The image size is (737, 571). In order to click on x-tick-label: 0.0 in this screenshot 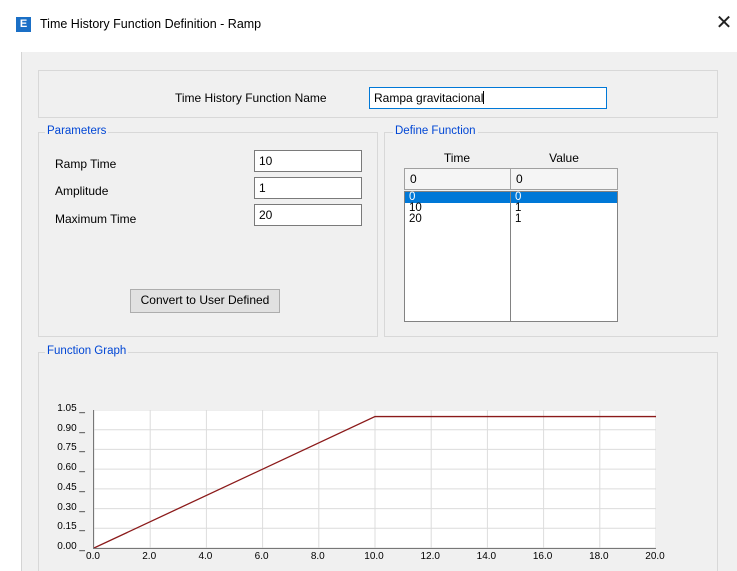, I will do `click(93, 556)`.